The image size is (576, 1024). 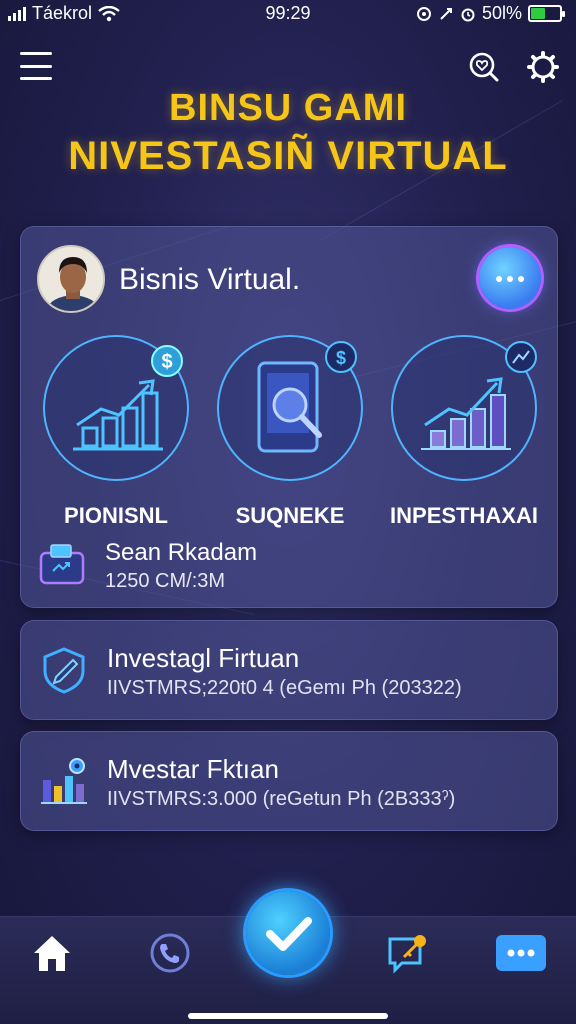 I want to click on checkmark-icon, so click(x=289, y=934).